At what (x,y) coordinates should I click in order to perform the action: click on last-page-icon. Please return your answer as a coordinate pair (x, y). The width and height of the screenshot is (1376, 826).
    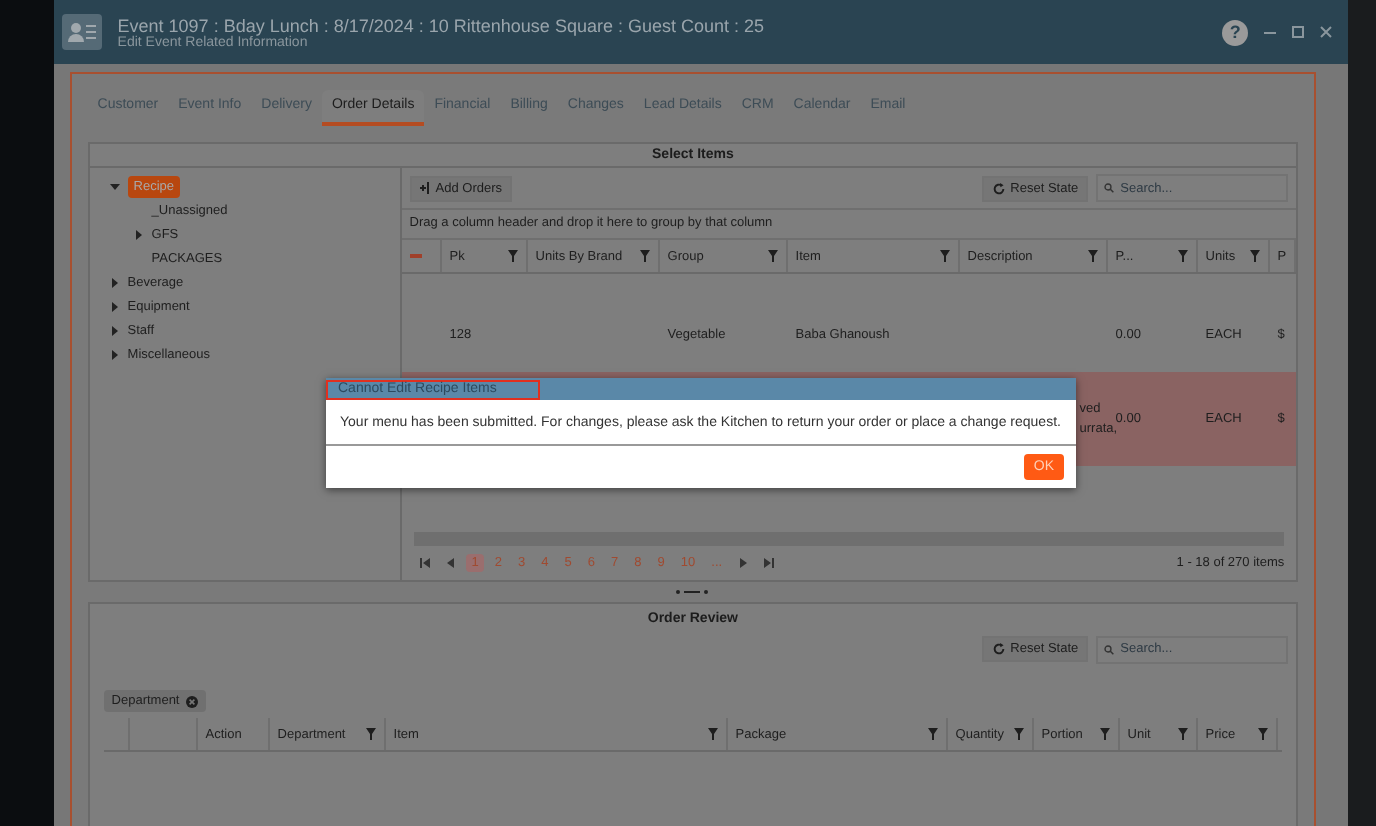
    Looking at the image, I should click on (769, 563).